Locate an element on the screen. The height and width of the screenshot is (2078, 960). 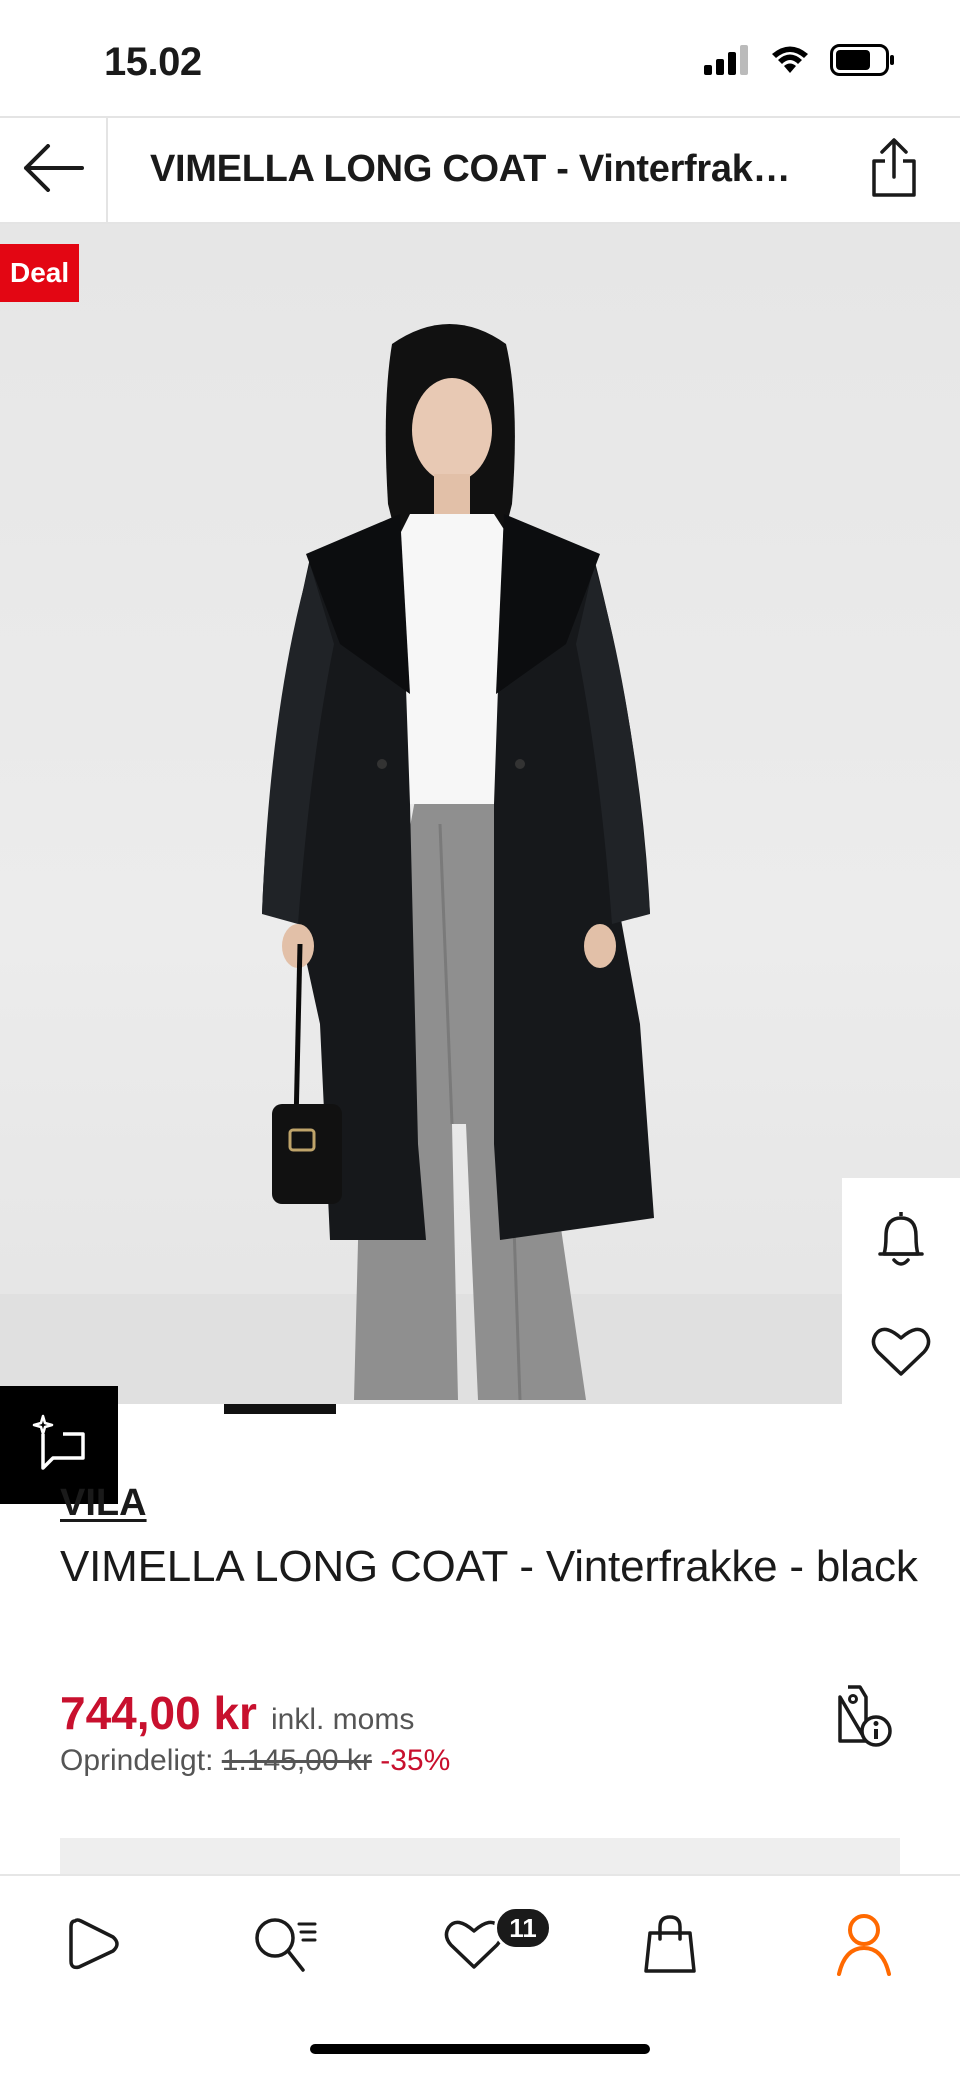
sale-price: 744,00 kr is located at coordinates (158, 1713).